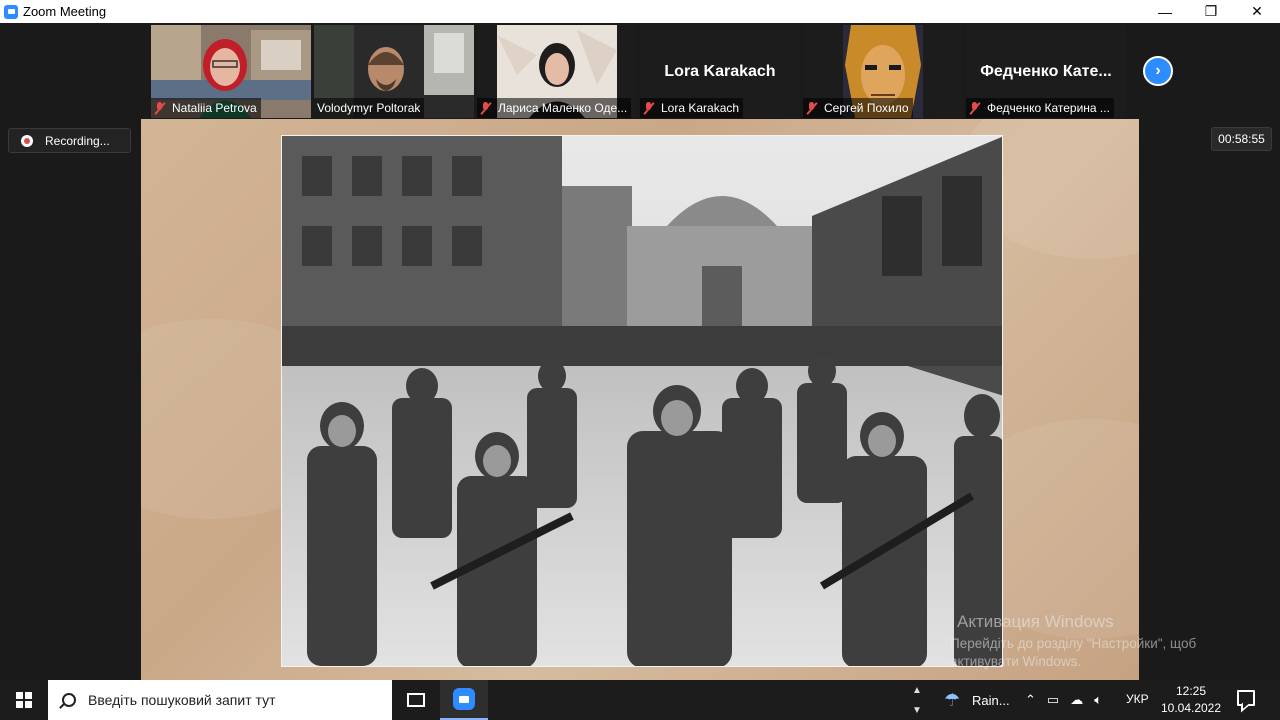  What do you see at coordinates (65, 11) in the screenshot?
I see `window-title: Zoom Meeting` at bounding box center [65, 11].